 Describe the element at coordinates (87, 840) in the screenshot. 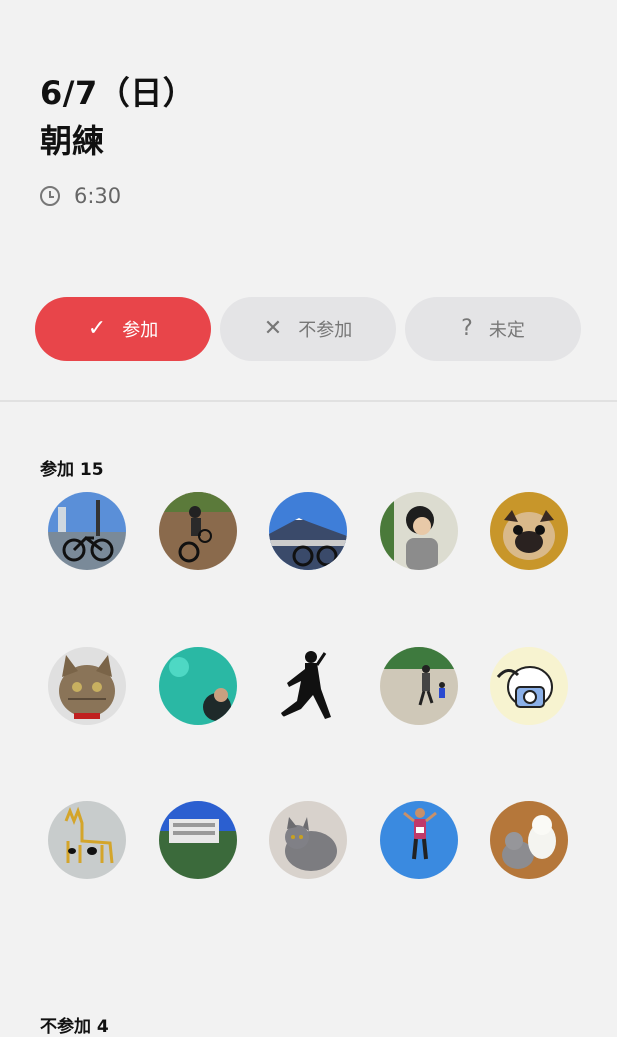

I see `cow-drawing-avatar` at that location.